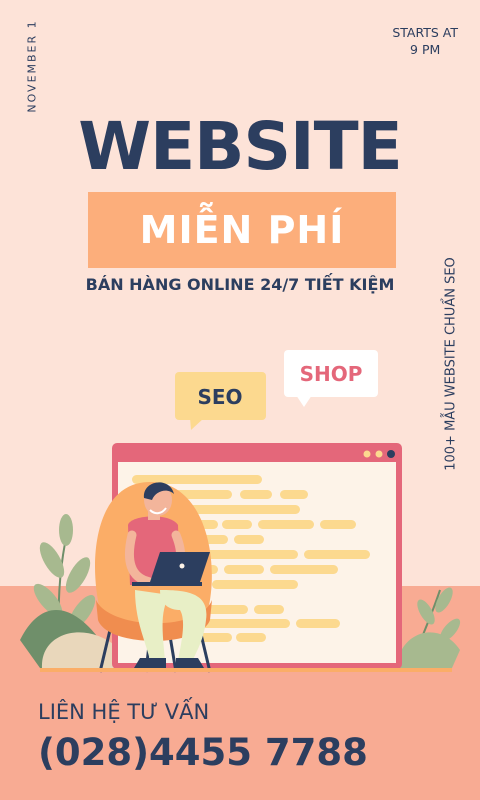  I want to click on shop-bubble-label: SHOP, so click(331, 374).